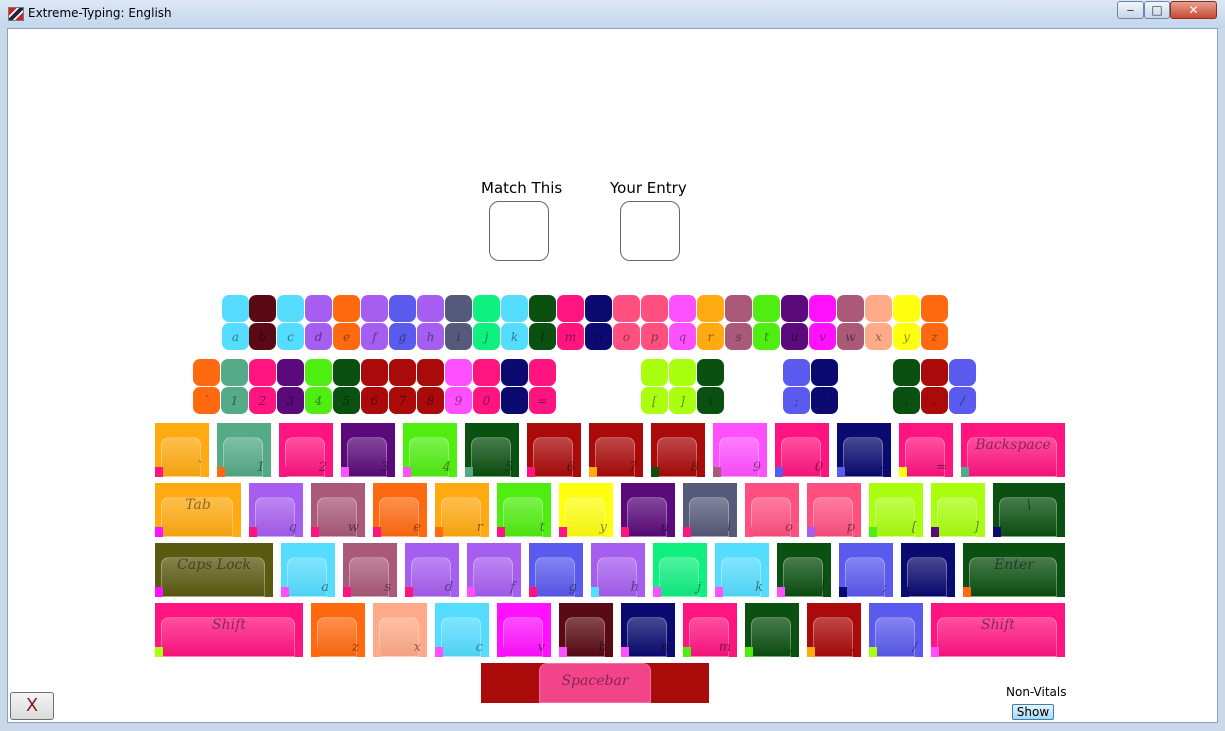 The height and width of the screenshot is (731, 1225). Describe the element at coordinates (595, 683) in the screenshot. I see `spacebar-key: Spacebar` at that location.